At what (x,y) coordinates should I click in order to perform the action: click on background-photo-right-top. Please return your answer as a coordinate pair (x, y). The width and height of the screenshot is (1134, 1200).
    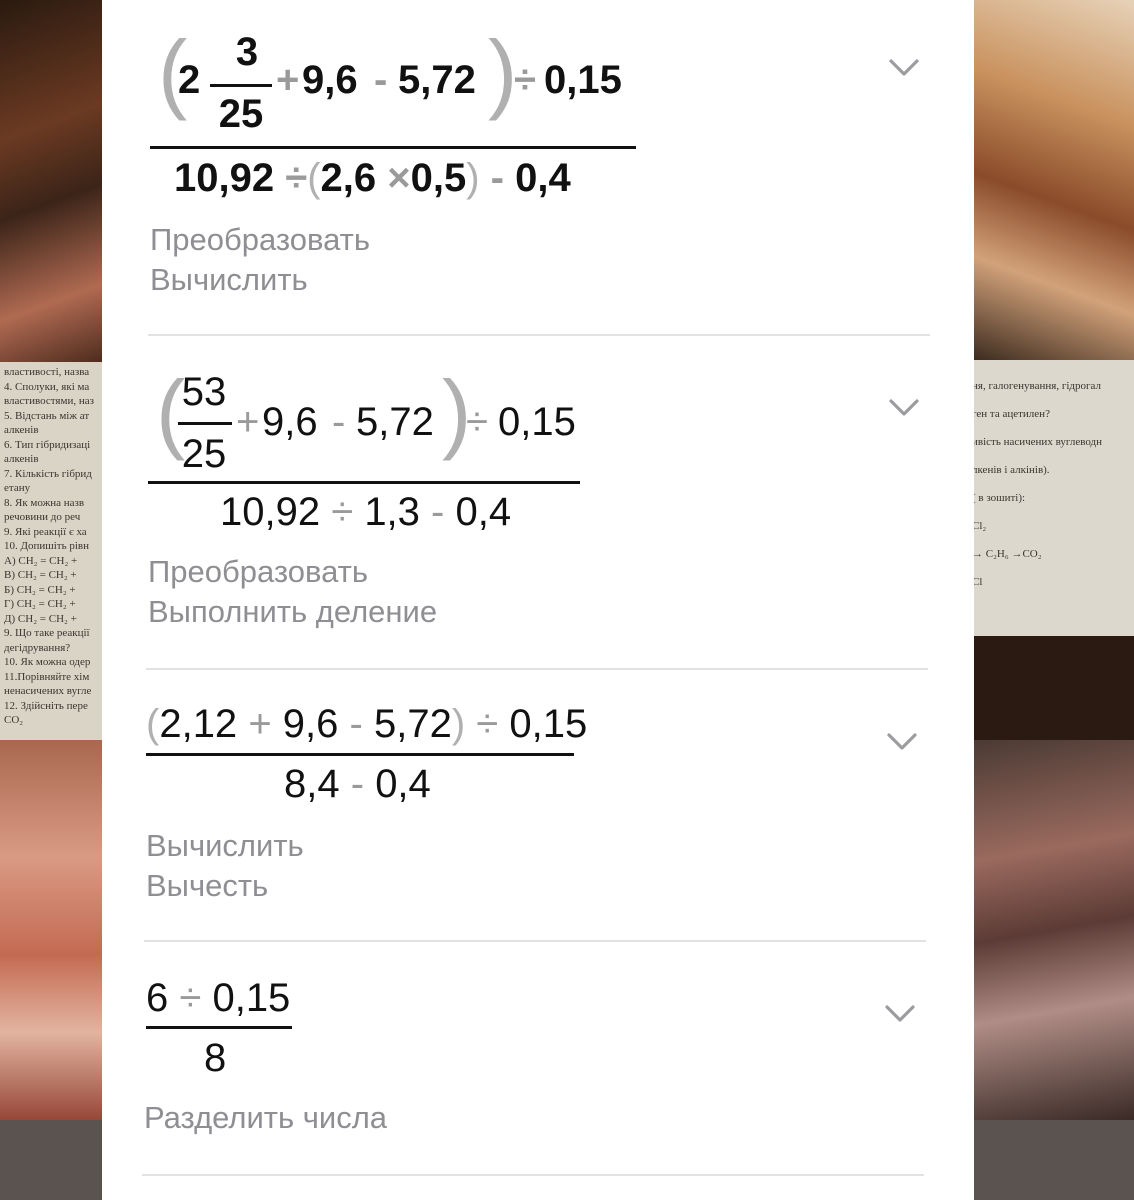
    Looking at the image, I should click on (1052, 180).